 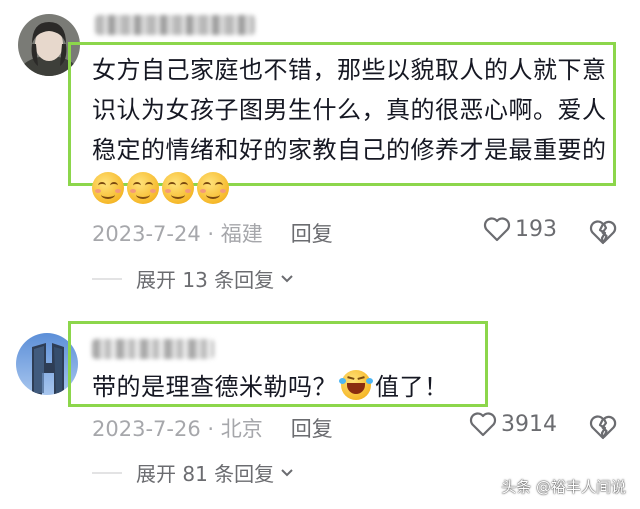 I want to click on watermark: 头条 @裕丰人间说, so click(x=563, y=487).